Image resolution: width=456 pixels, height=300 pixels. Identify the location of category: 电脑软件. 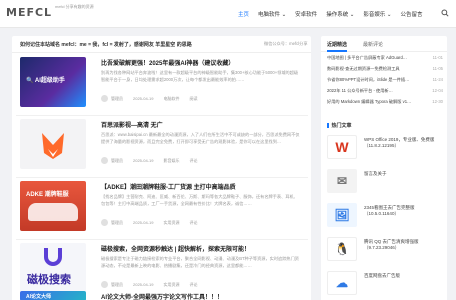
(171, 99).